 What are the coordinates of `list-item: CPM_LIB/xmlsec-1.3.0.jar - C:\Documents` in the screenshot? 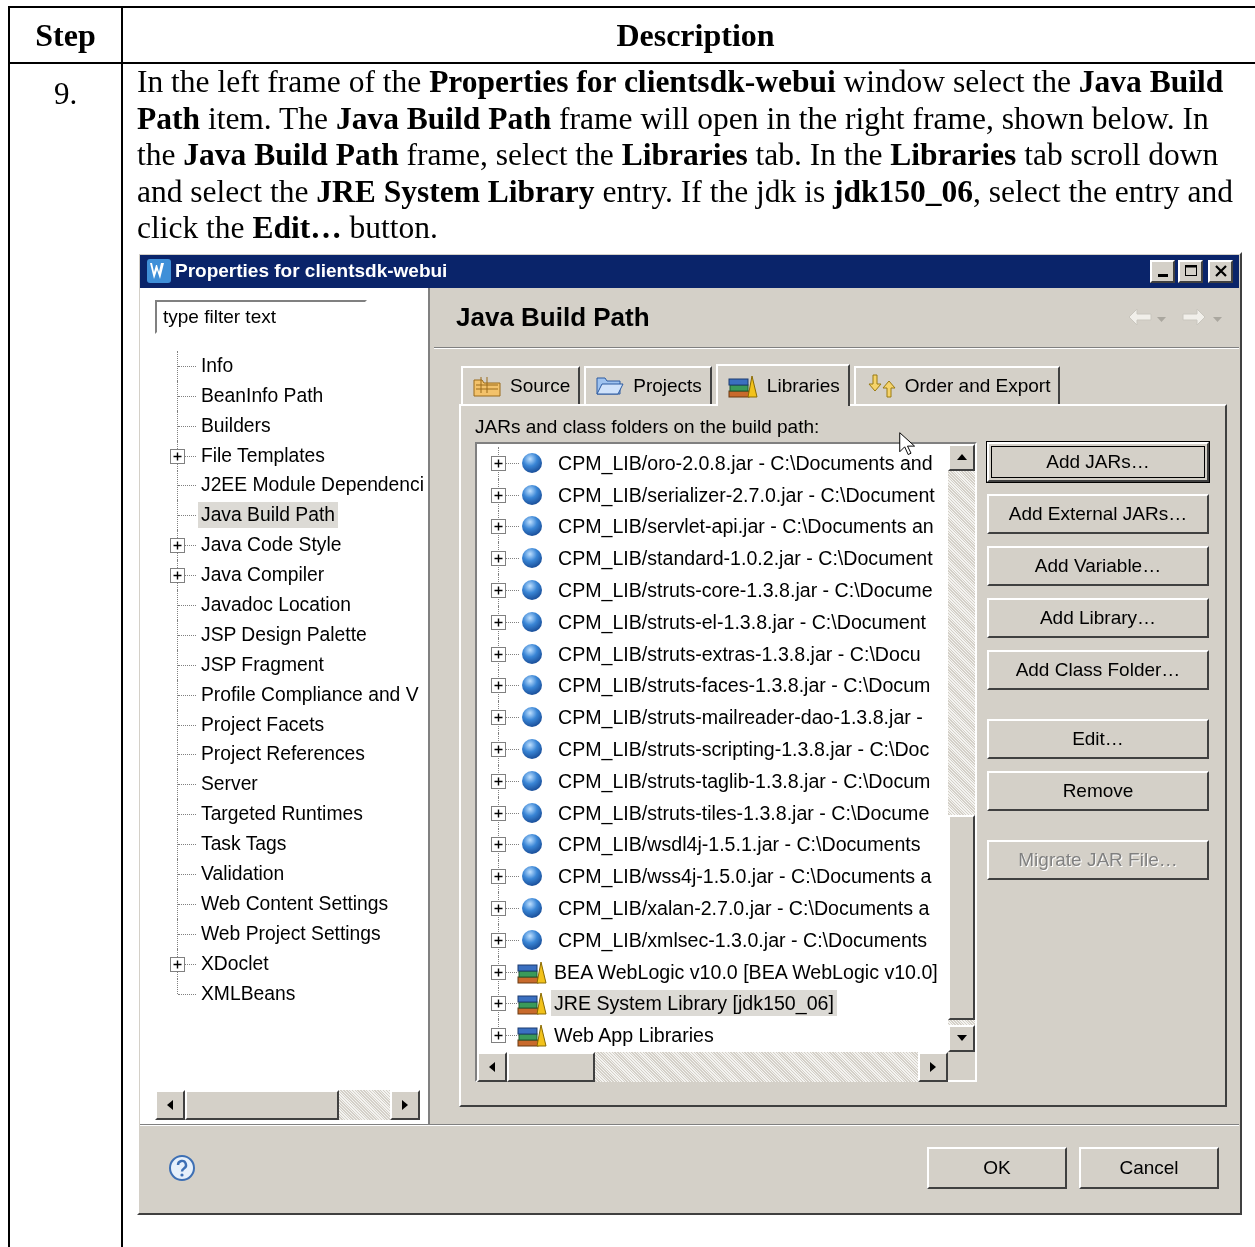 It's located at (743, 939).